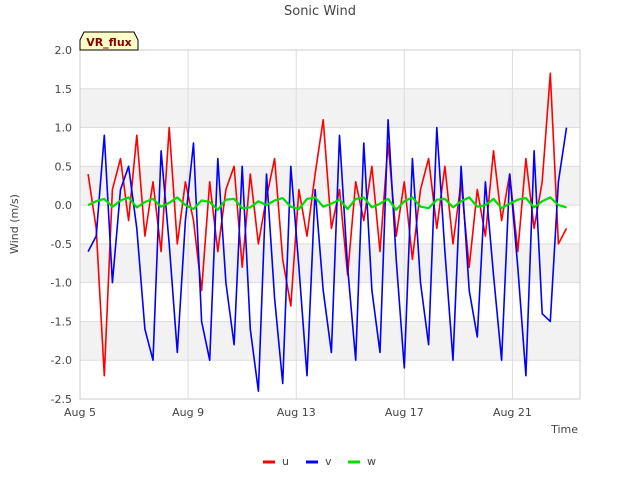  What do you see at coordinates (276, 461) in the screenshot?
I see `legend-item-u: u` at bounding box center [276, 461].